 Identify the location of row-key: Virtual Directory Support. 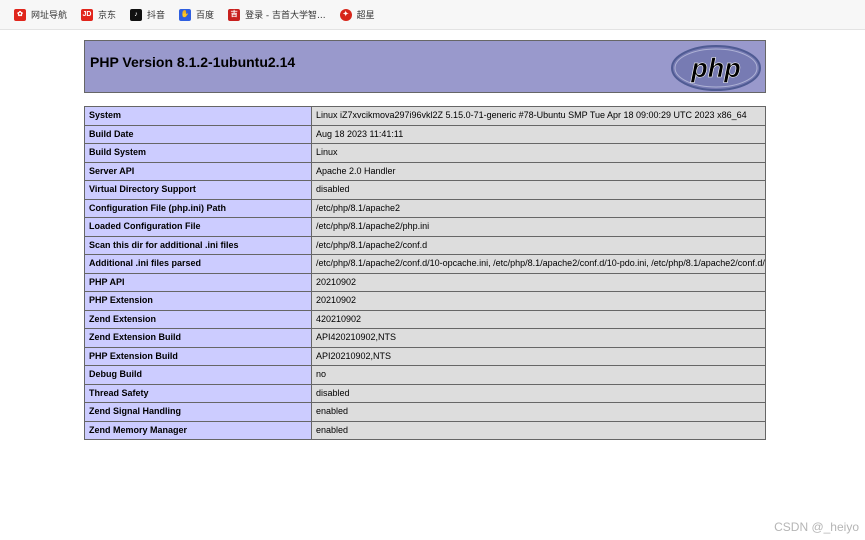
(198, 190).